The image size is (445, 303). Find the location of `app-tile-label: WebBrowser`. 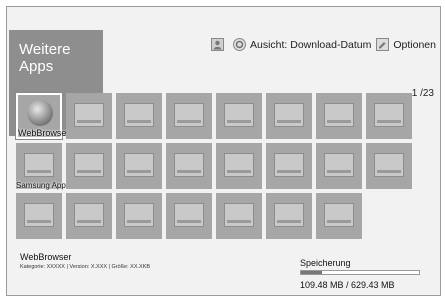

app-tile-label: WebBrowser is located at coordinates (44, 133).